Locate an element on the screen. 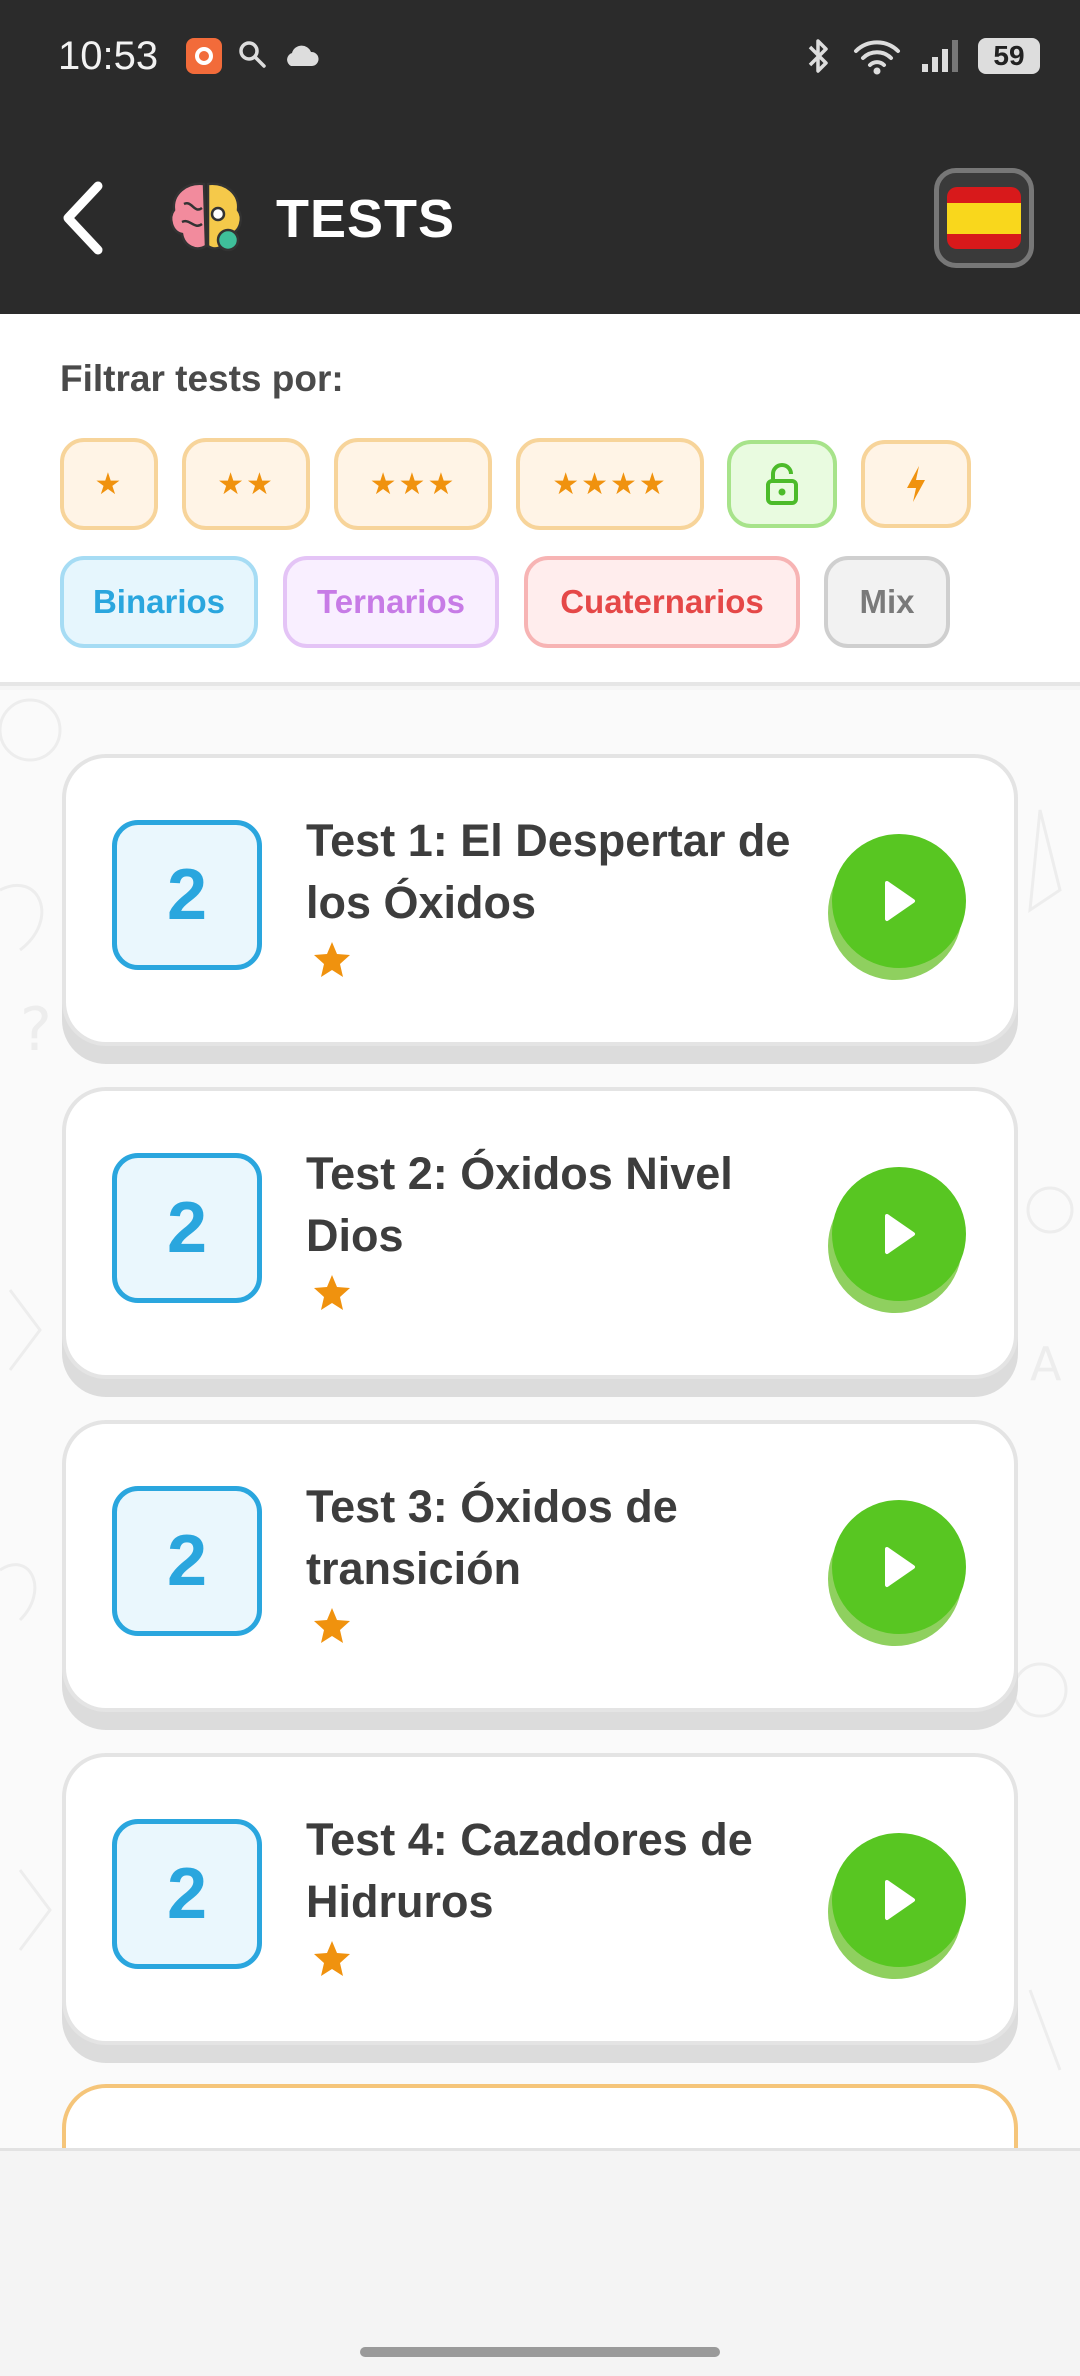 The image size is (1080, 2376). svg-text: A is located at coordinates (1046, 1364).